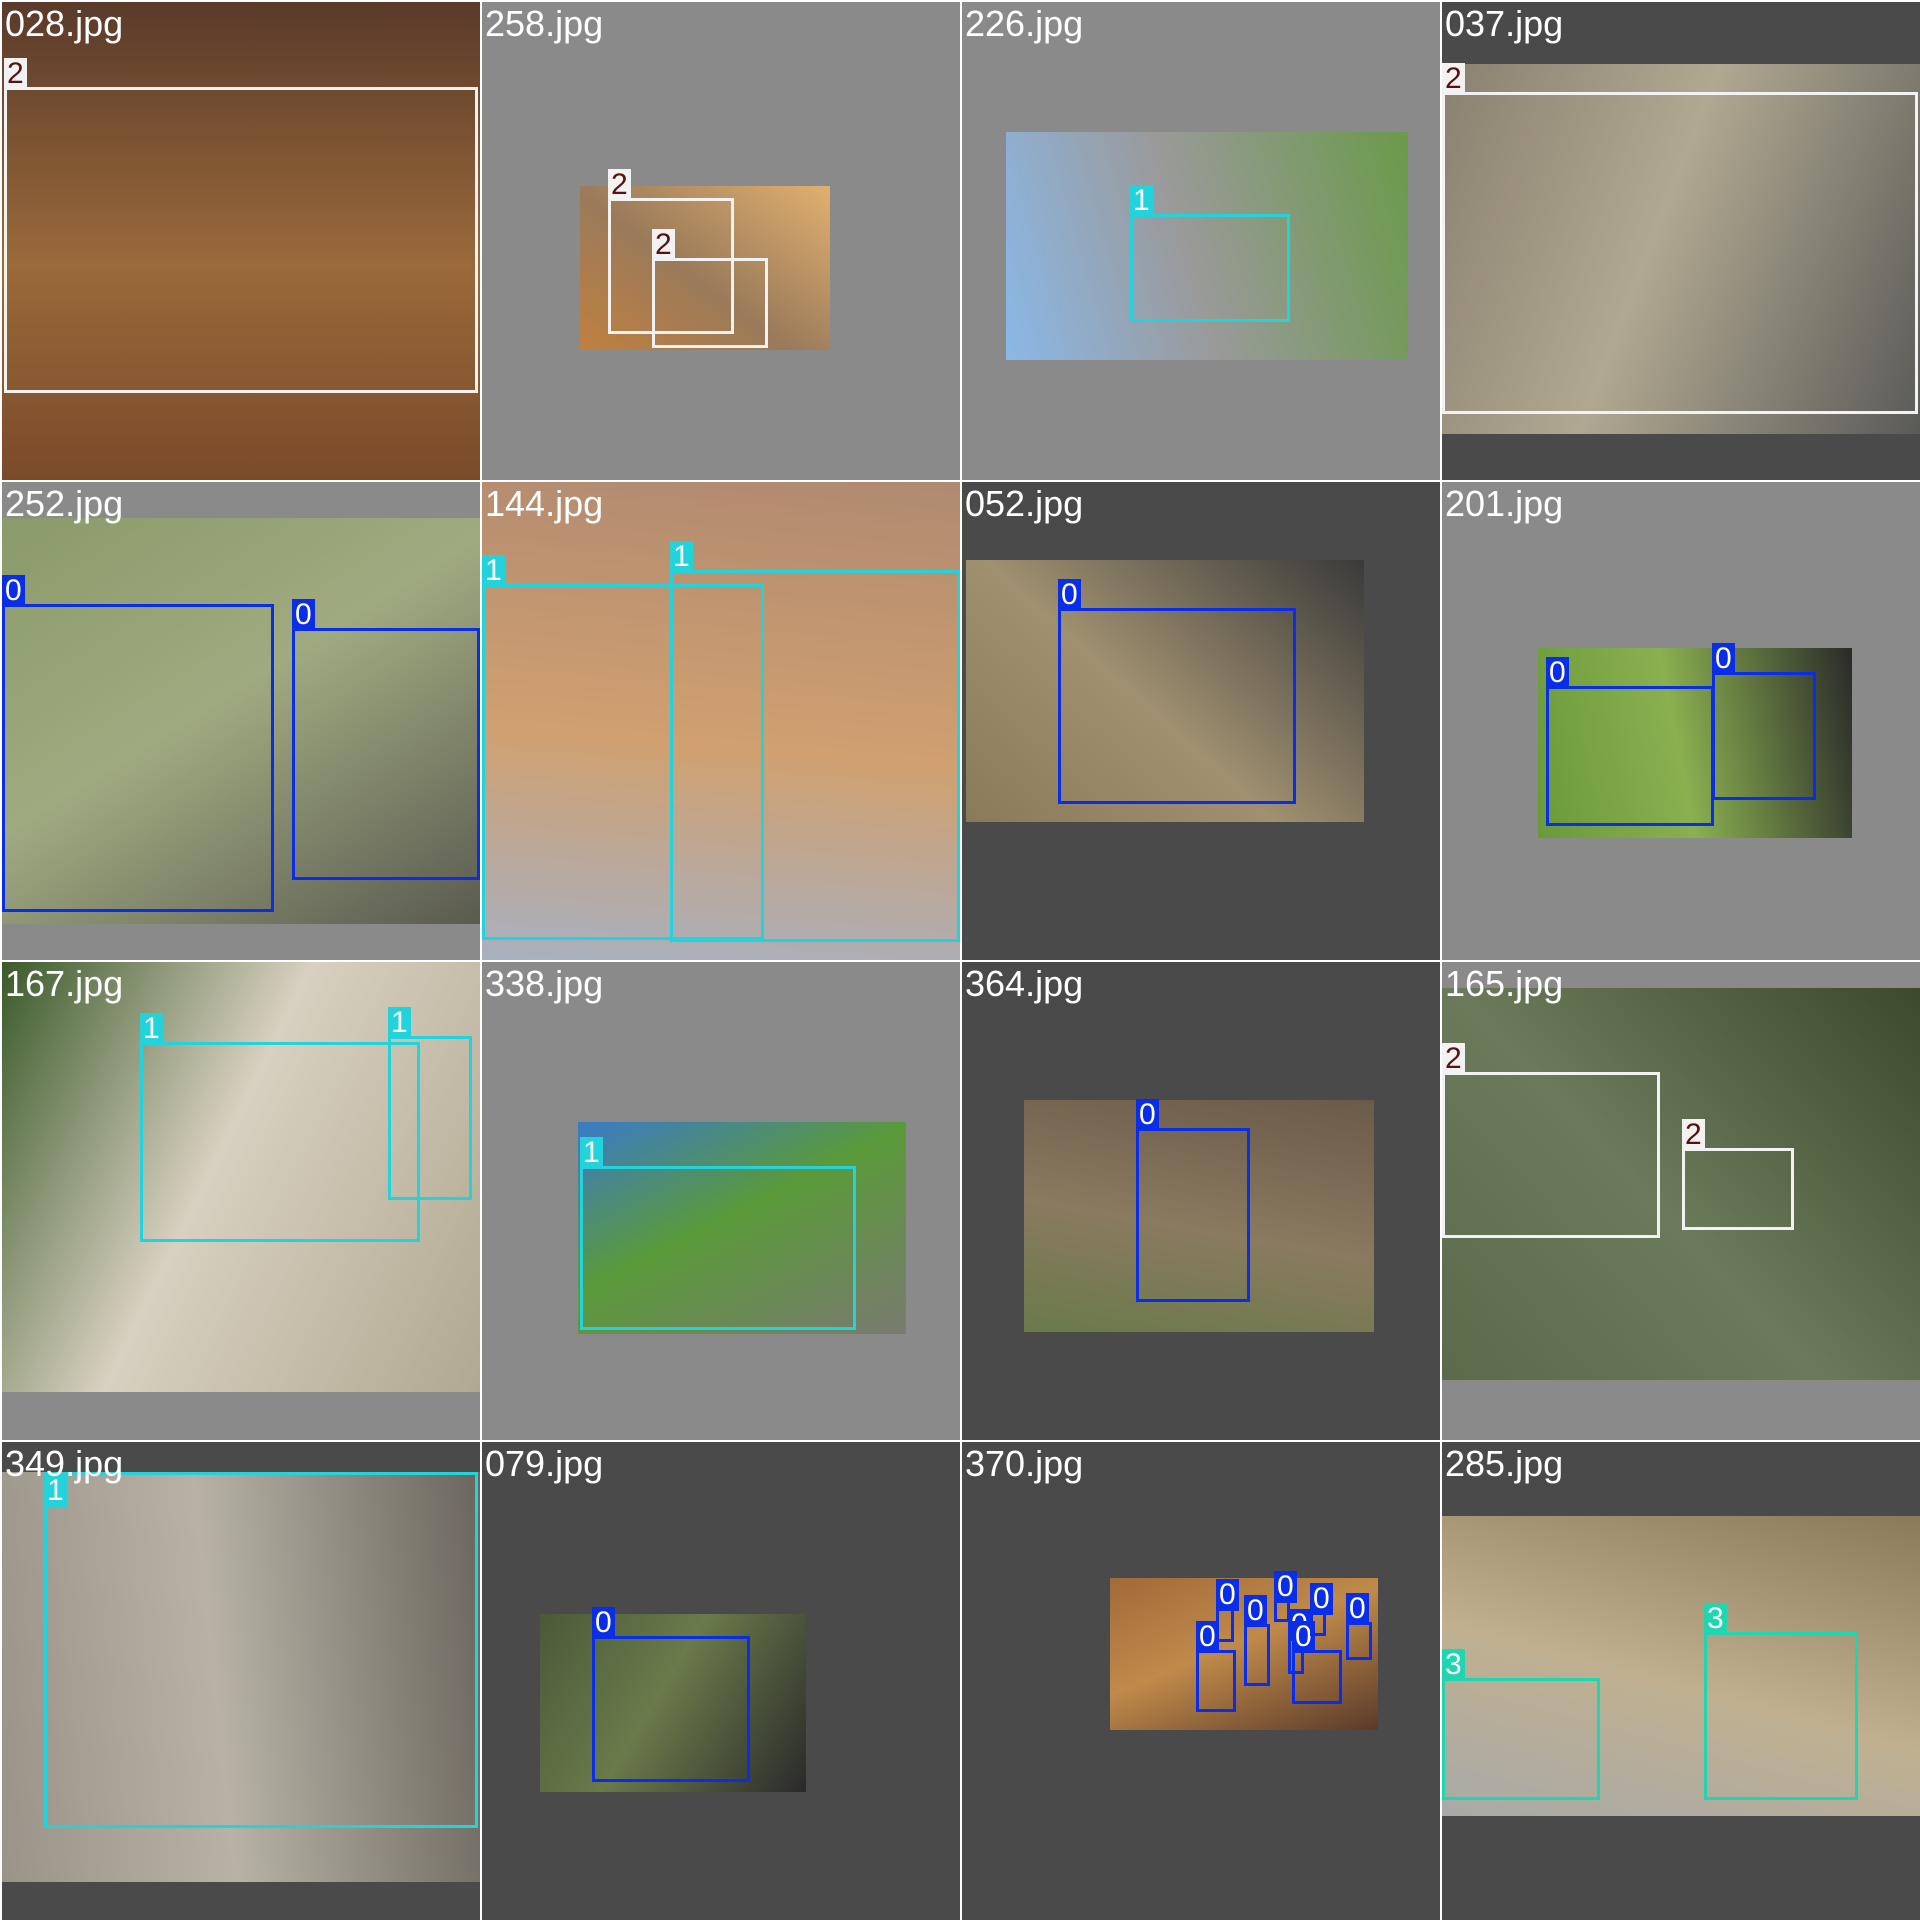 The width and height of the screenshot is (1920, 1920). Describe the element at coordinates (1504, 23) in the screenshot. I see `tile-filename: 037.jpg` at that location.